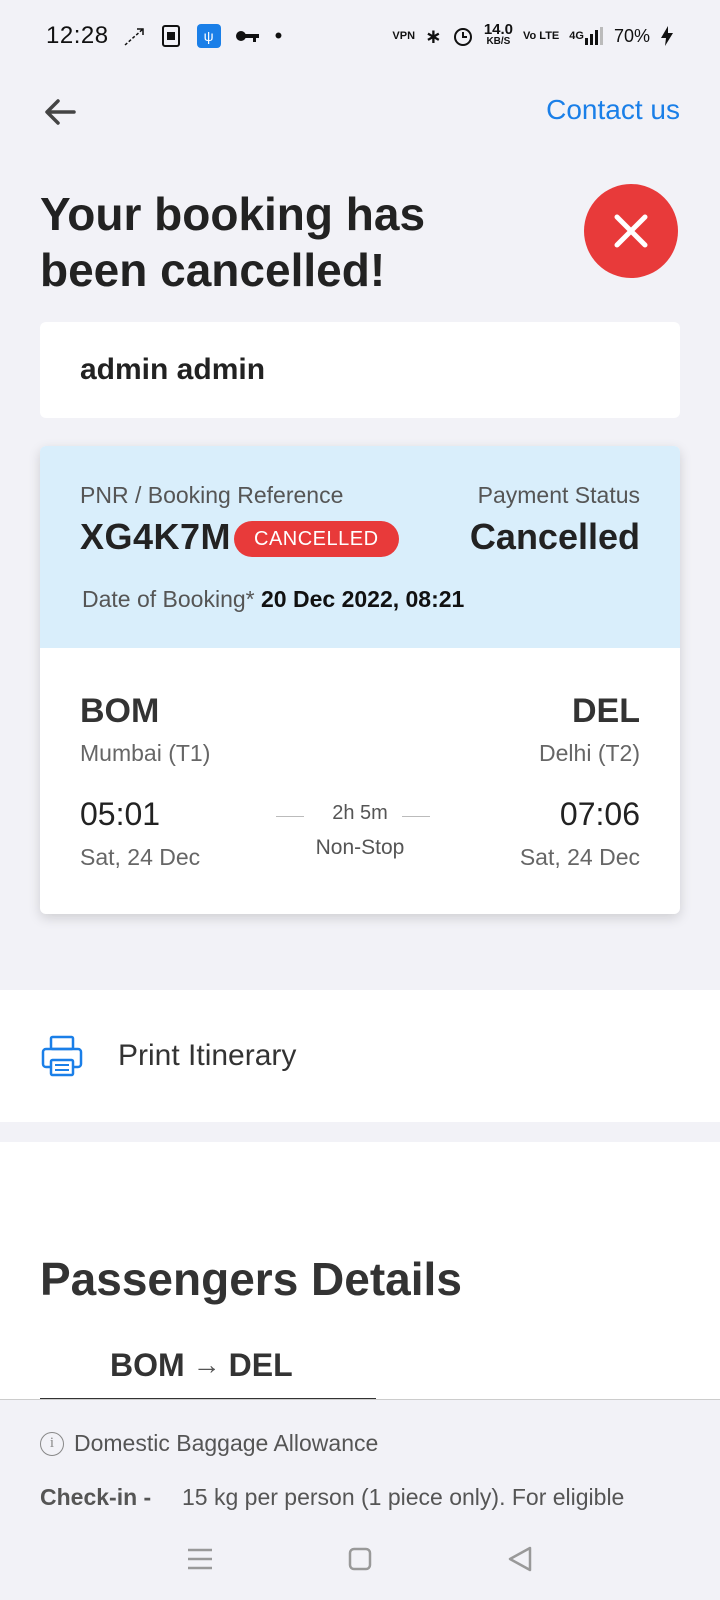  I want to click on signal-off-icon, so click(135, 36).